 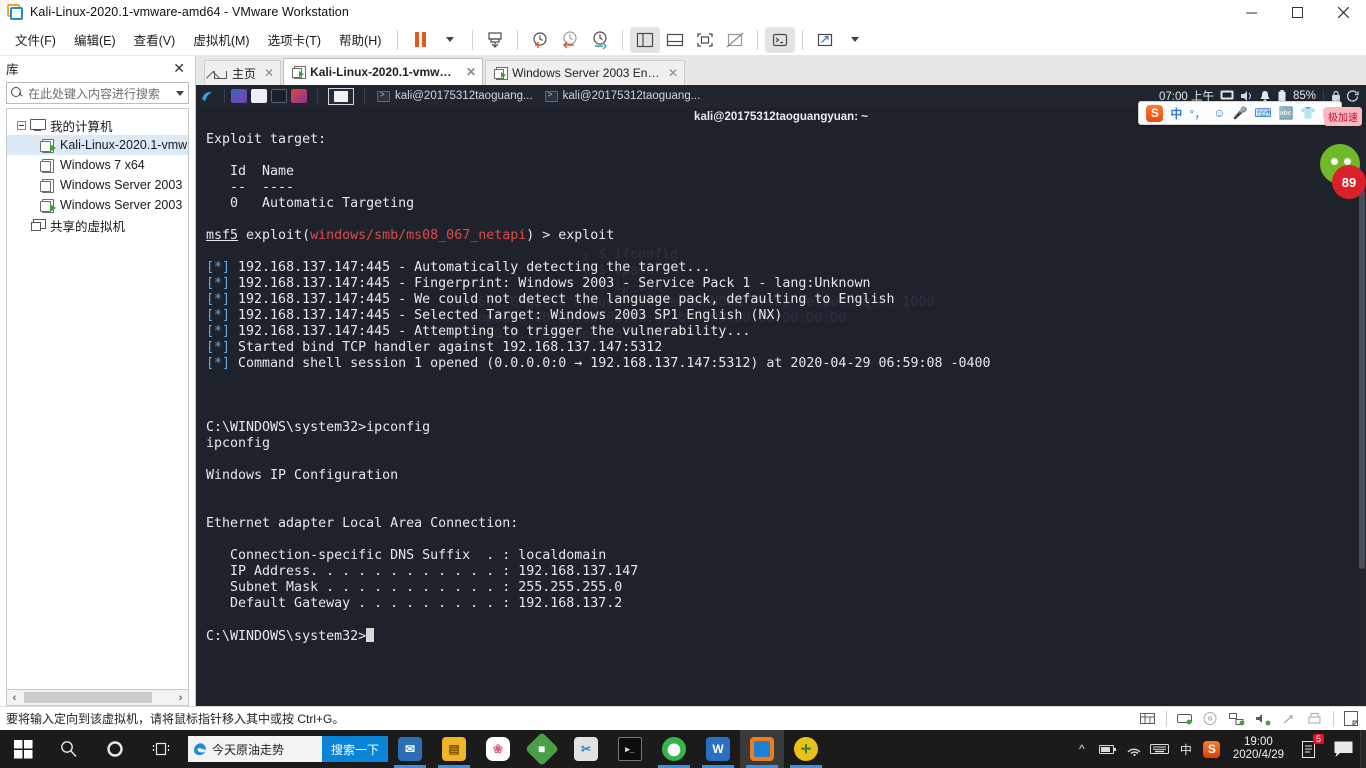 What do you see at coordinates (586, 749) in the screenshot?
I see `taskbar-app-snipaste: ✂` at bounding box center [586, 749].